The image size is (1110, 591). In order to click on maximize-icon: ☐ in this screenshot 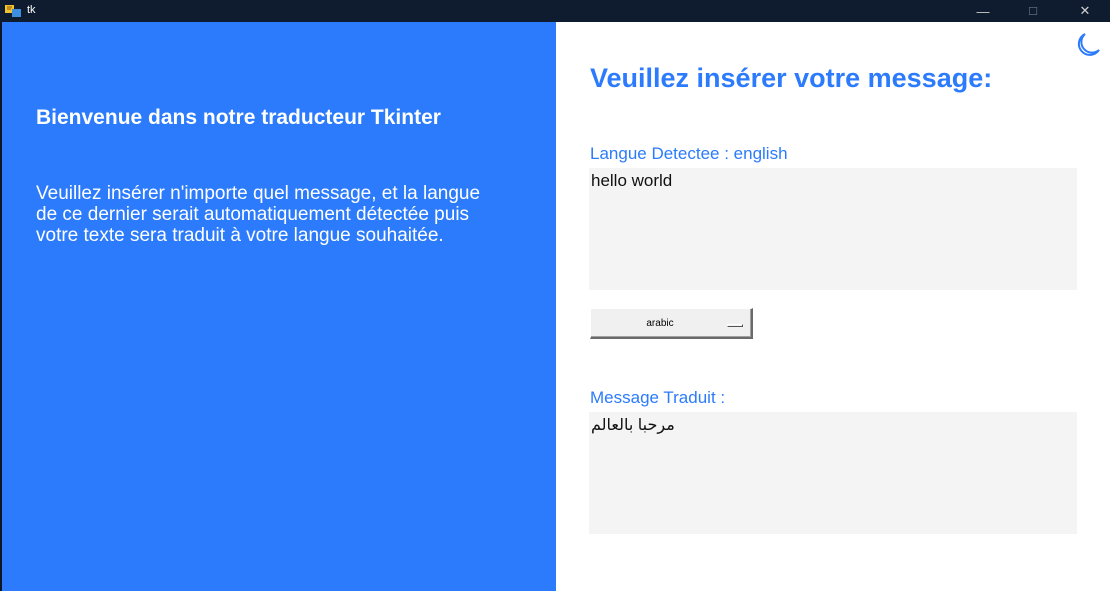, I will do `click(1033, 11)`.